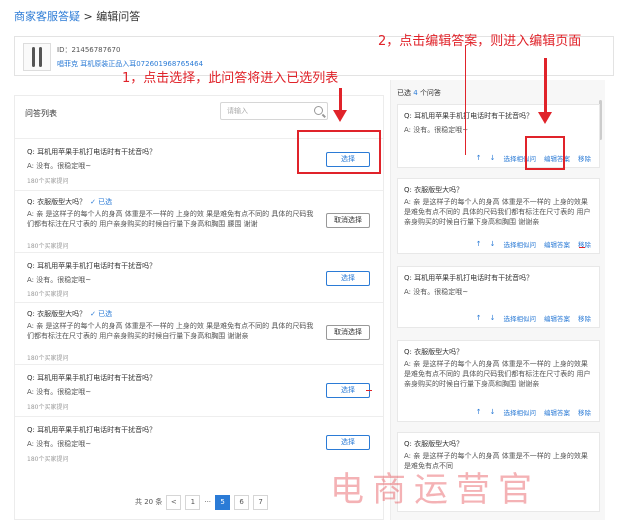  I want to click on highlight-box-edit, so click(545, 153).